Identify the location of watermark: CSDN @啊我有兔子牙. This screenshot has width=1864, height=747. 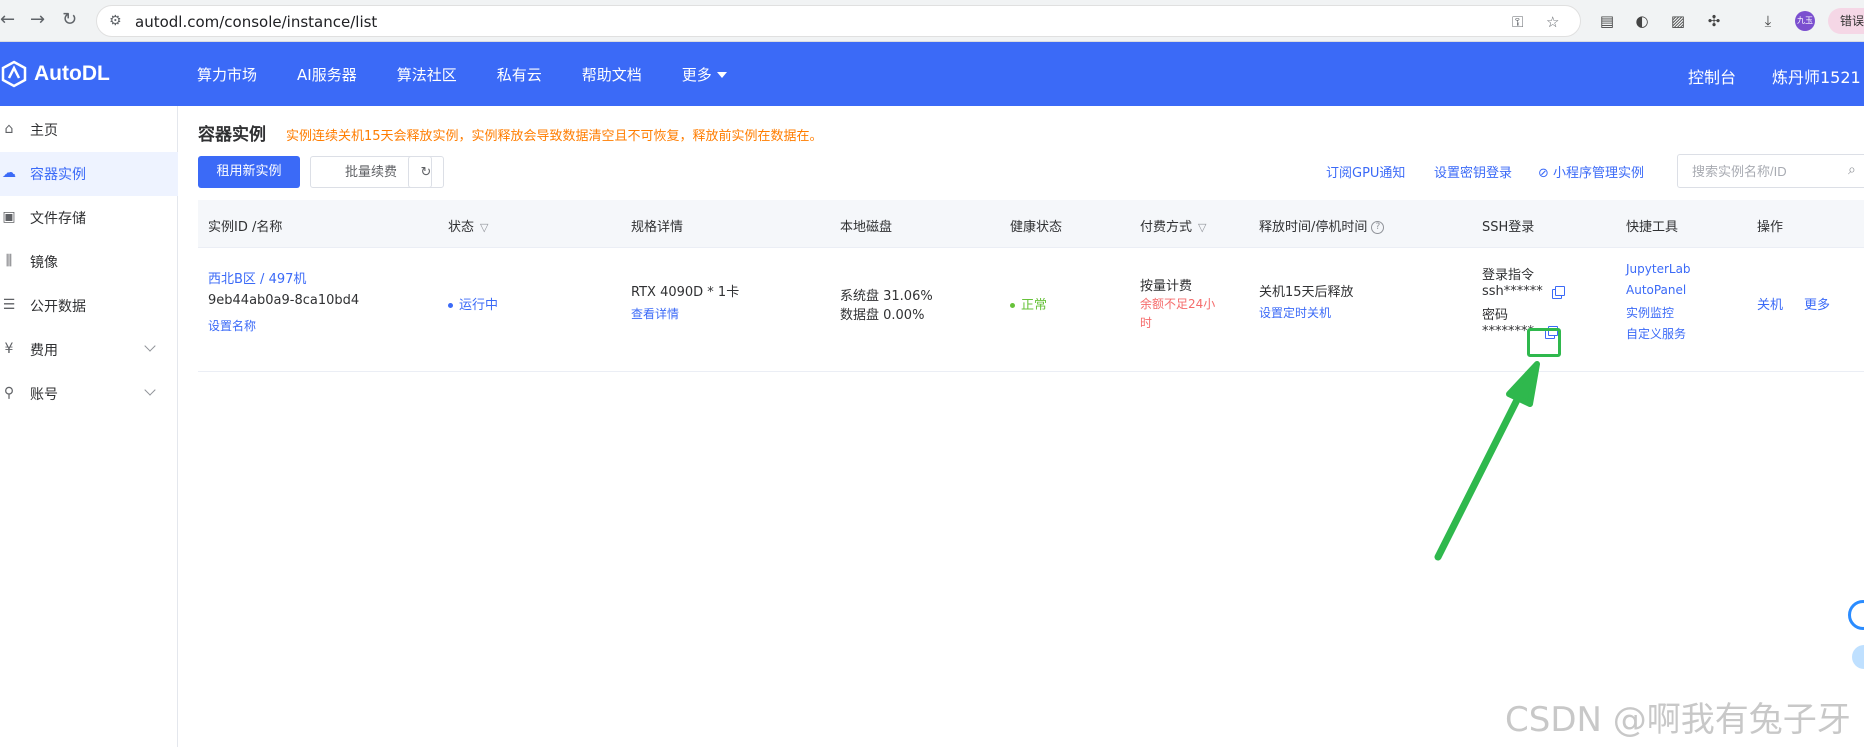
(1678, 720).